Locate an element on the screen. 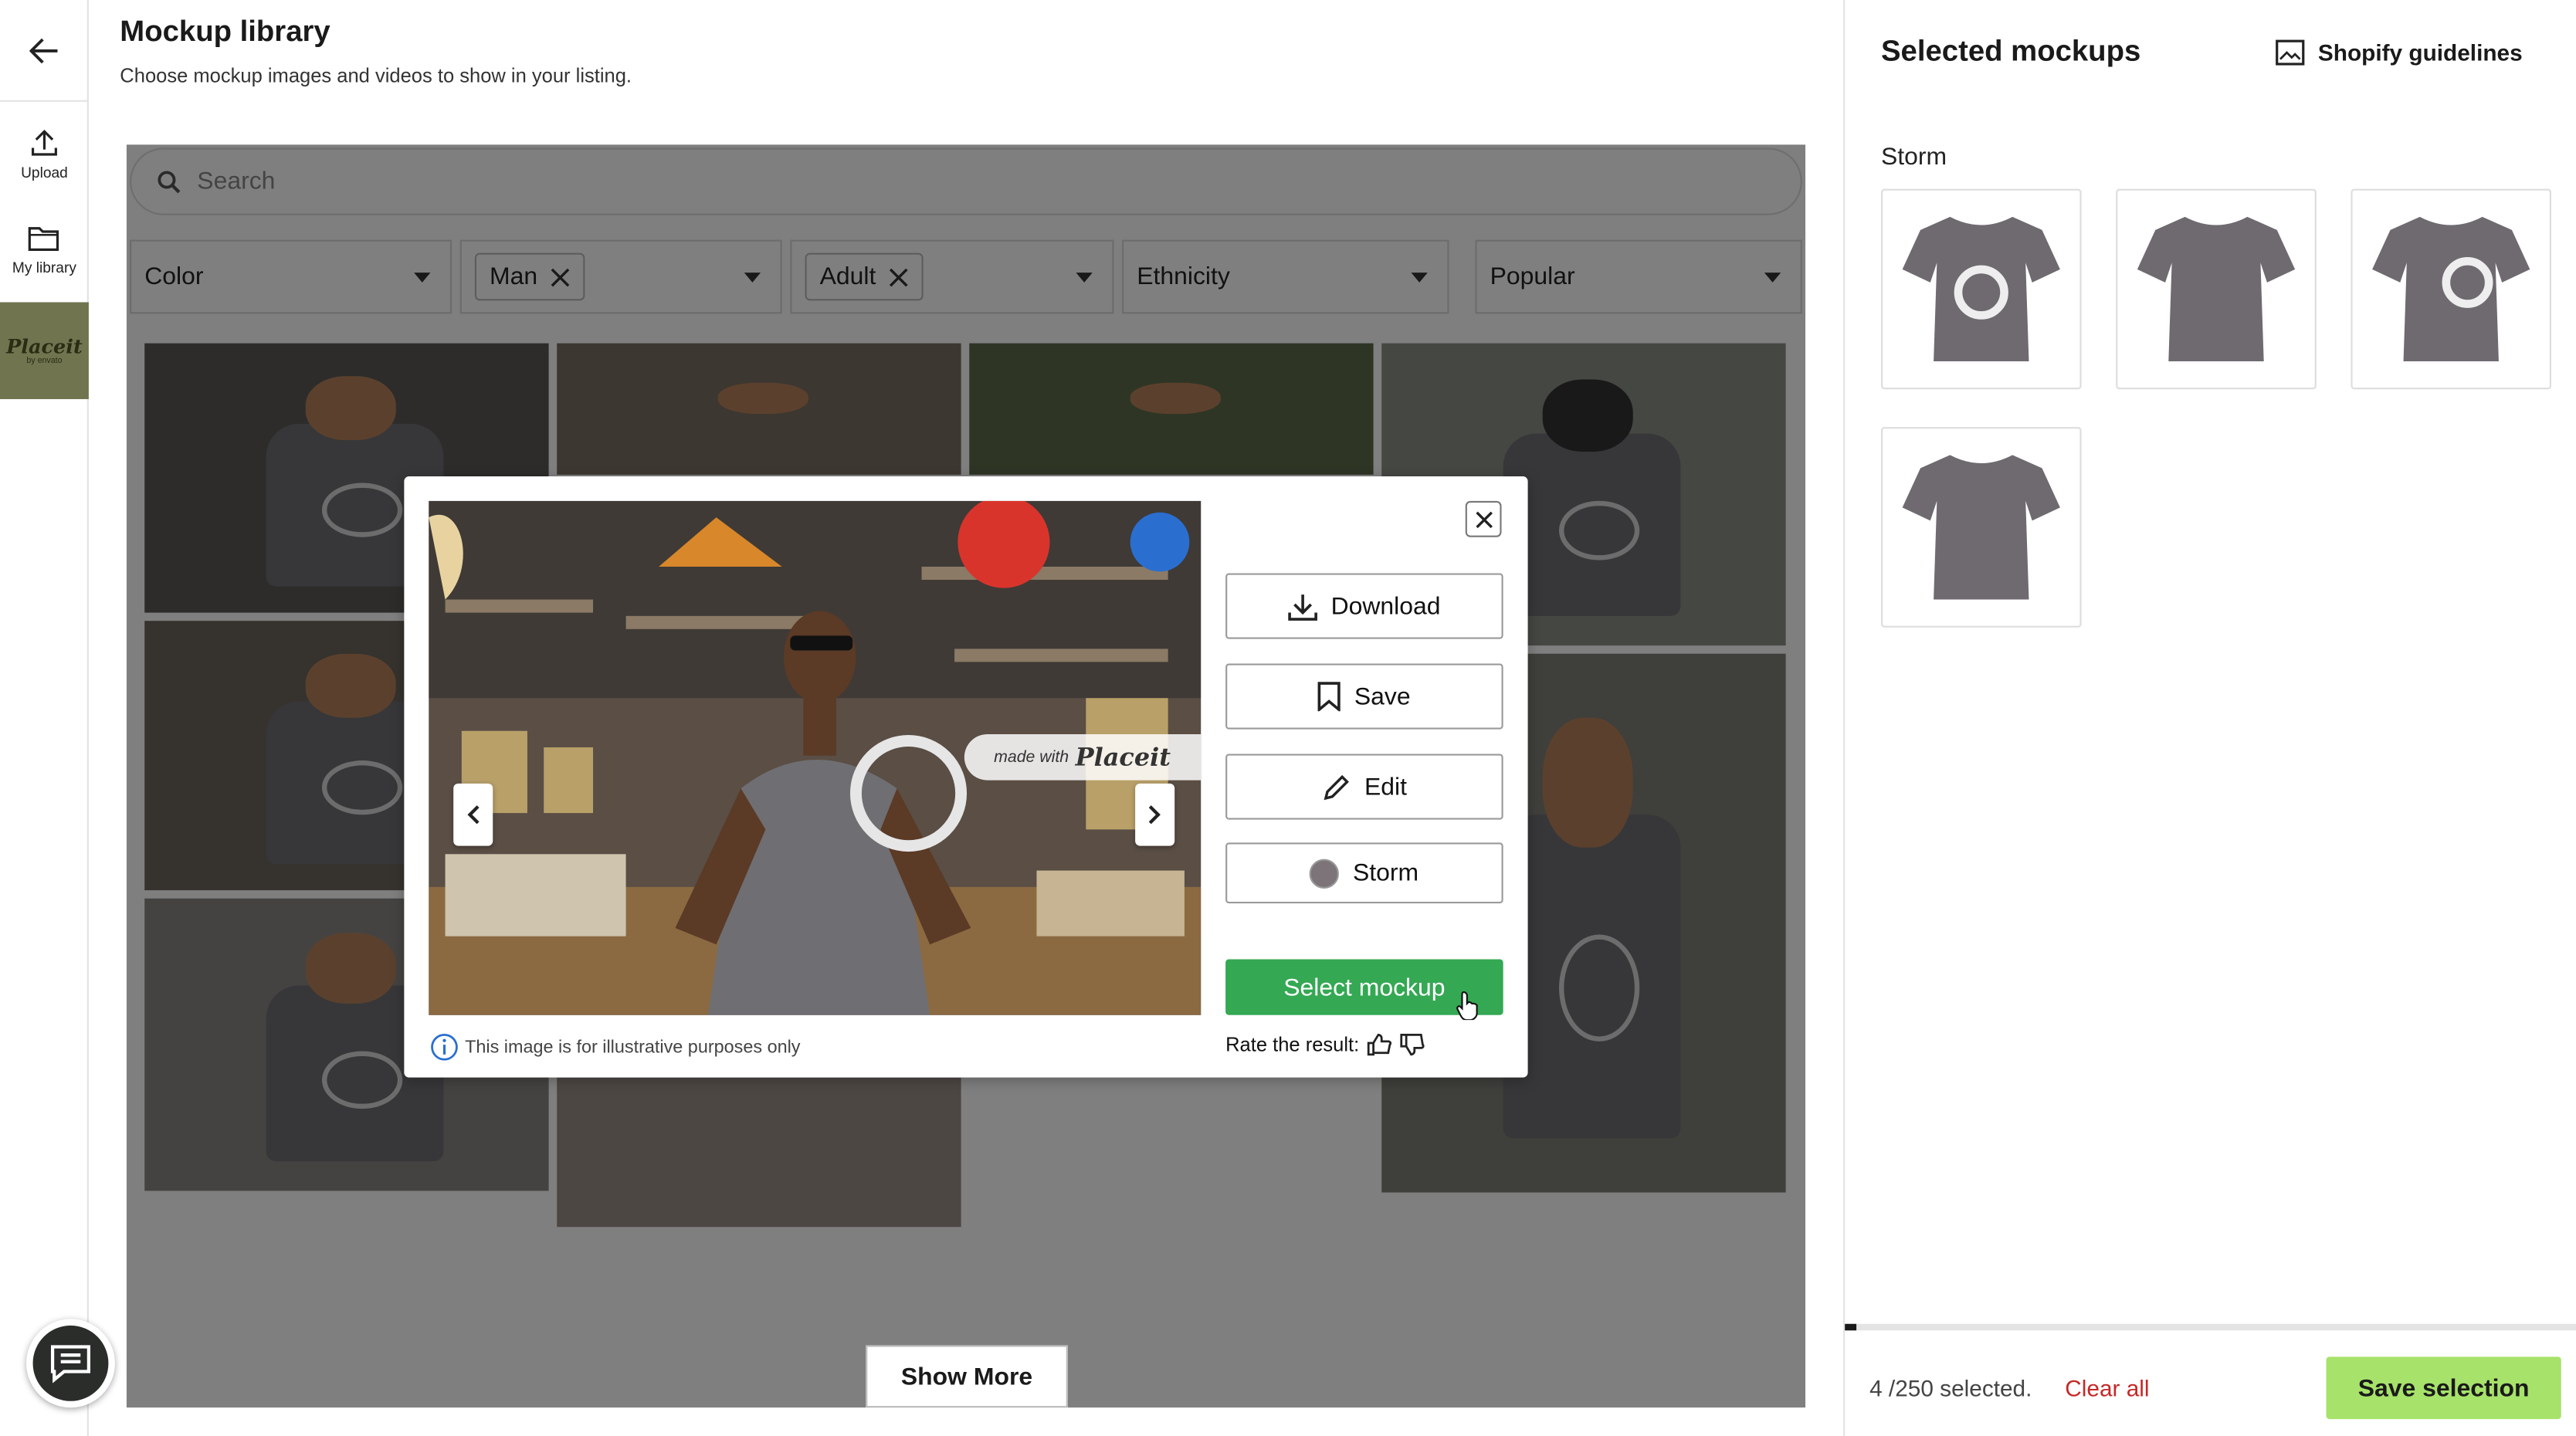 Image resolution: width=2576 pixels, height=1436 pixels. pencil-icon is located at coordinates (1336, 787).